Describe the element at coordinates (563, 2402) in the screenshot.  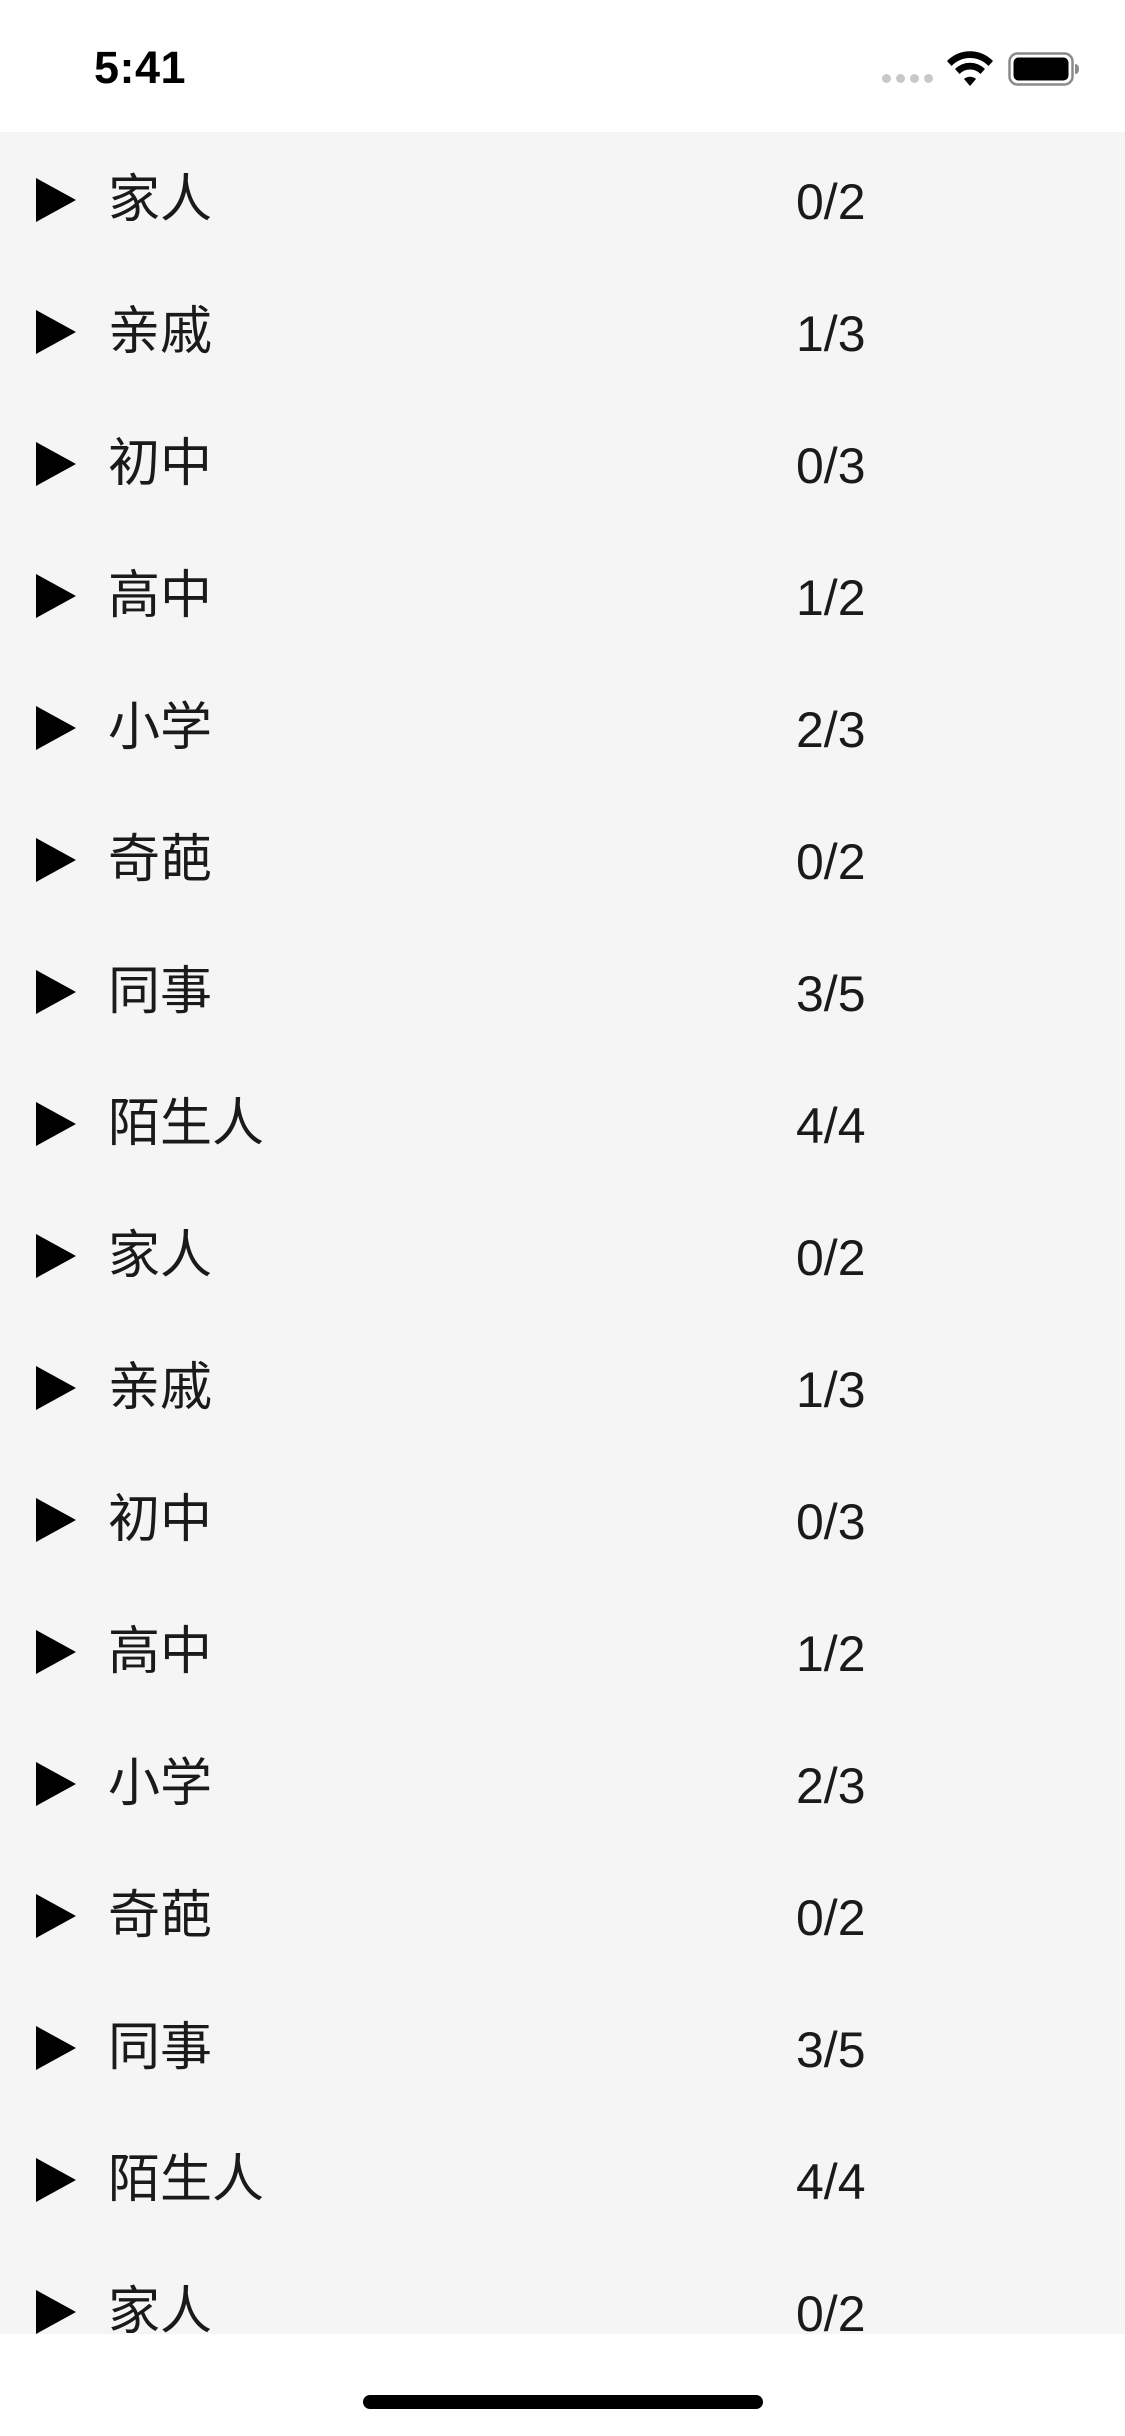
I see `home-indicator` at that location.